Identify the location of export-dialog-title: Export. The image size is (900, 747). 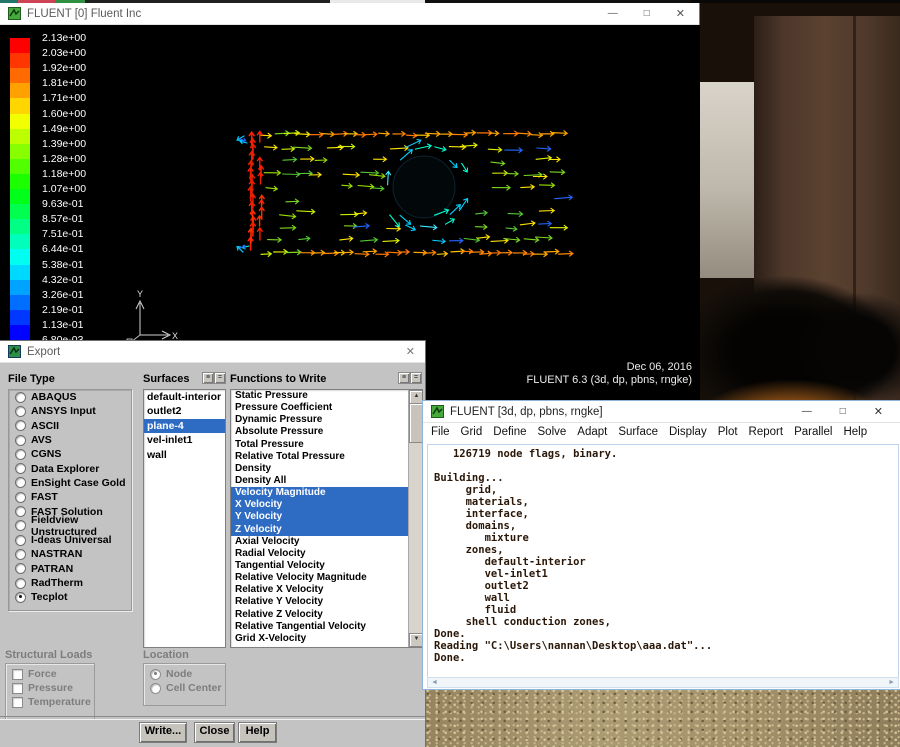
(44, 351).